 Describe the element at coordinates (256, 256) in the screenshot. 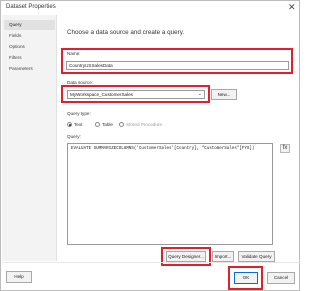

I see `validate-query-button: Validate Query` at that location.